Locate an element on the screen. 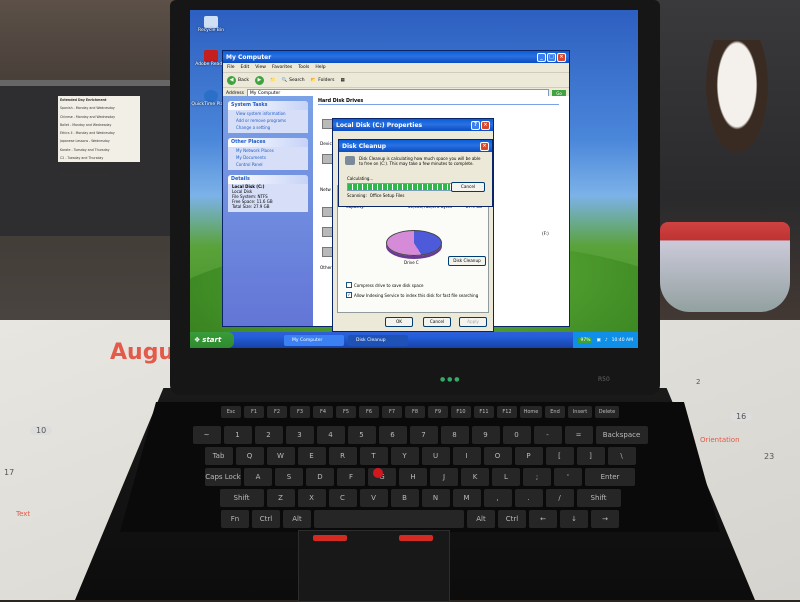 The width and height of the screenshot is (800, 602). key: Tab is located at coordinates (218, 456).